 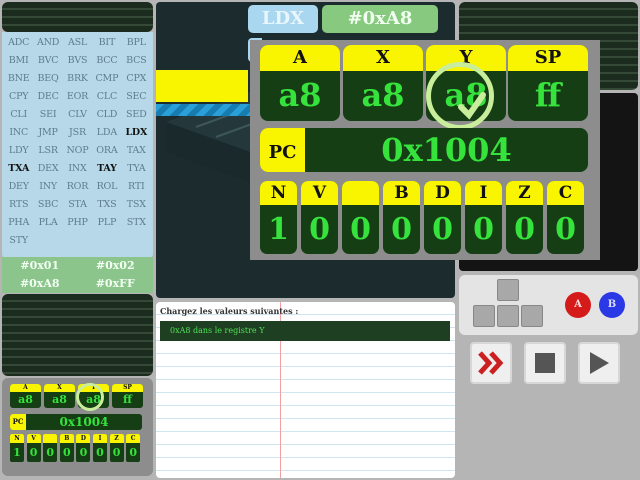 I want to click on register-label: X, so click(x=59, y=388).